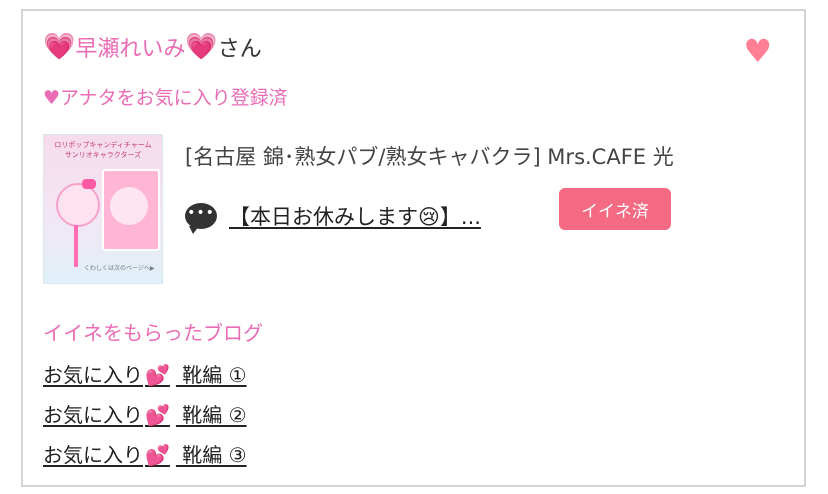 This screenshot has width=828, height=494. I want to click on liked-badge-button: イイネ済, so click(615, 209).